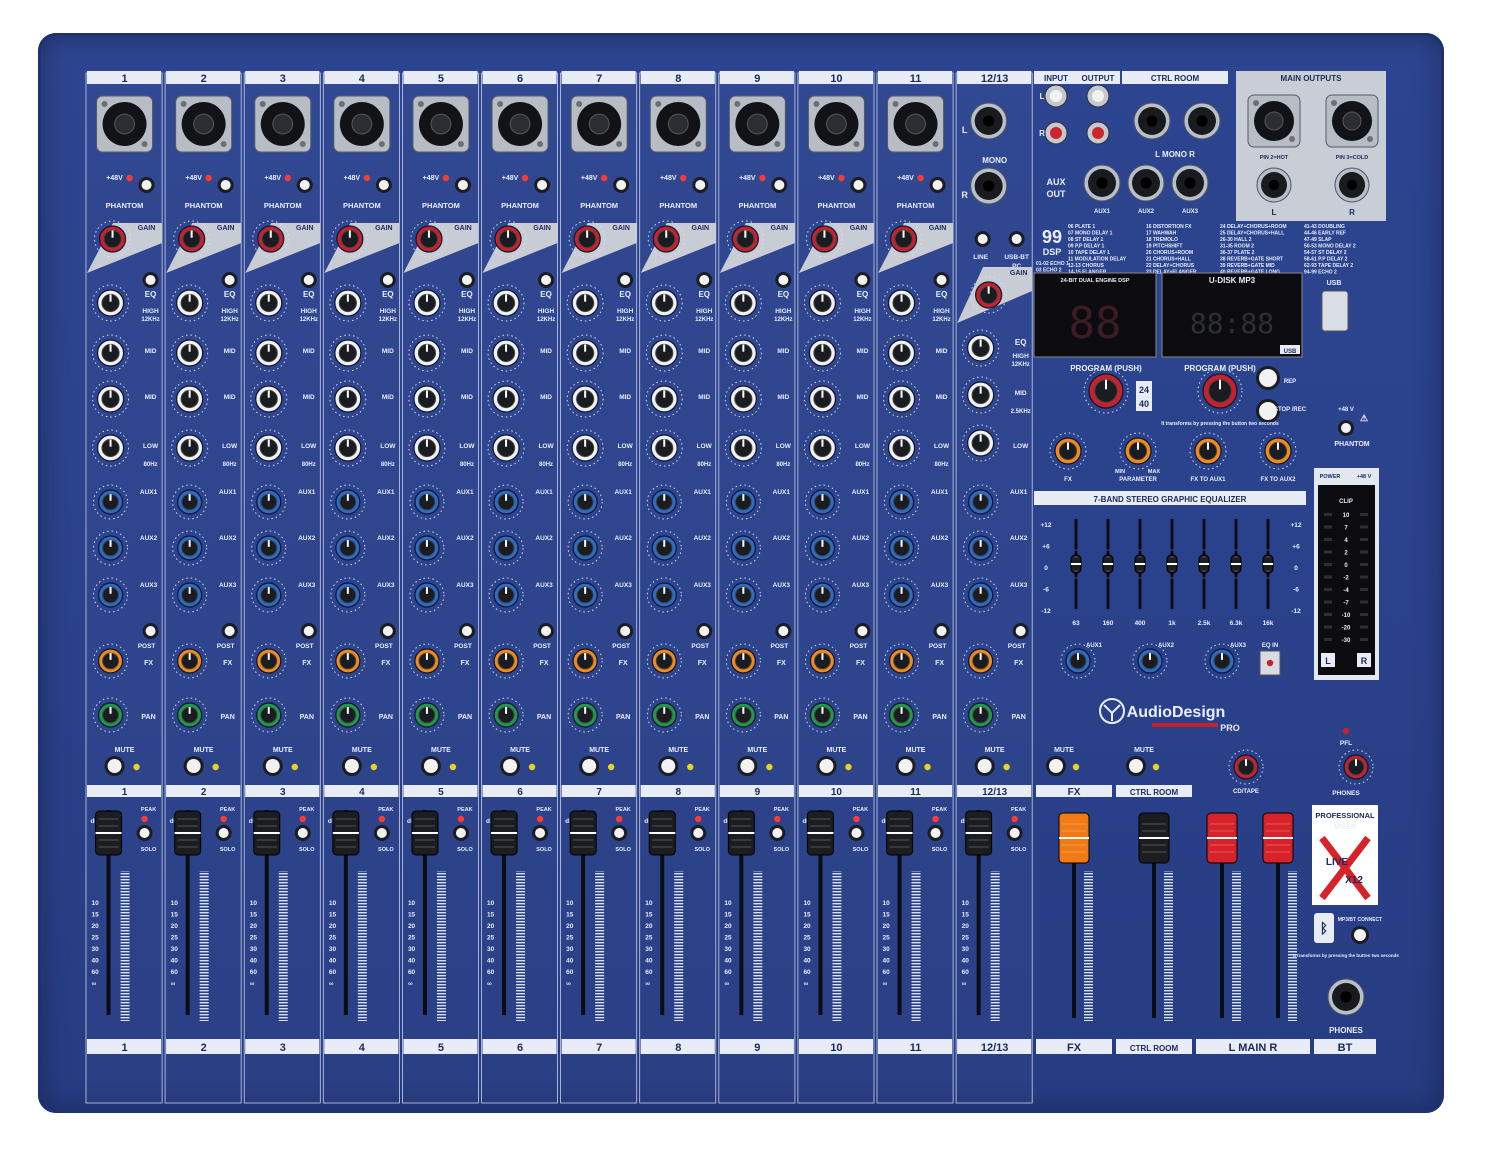  Describe the element at coordinates (1352, 185) in the screenshot. I see `main-out-jack-r` at that location.